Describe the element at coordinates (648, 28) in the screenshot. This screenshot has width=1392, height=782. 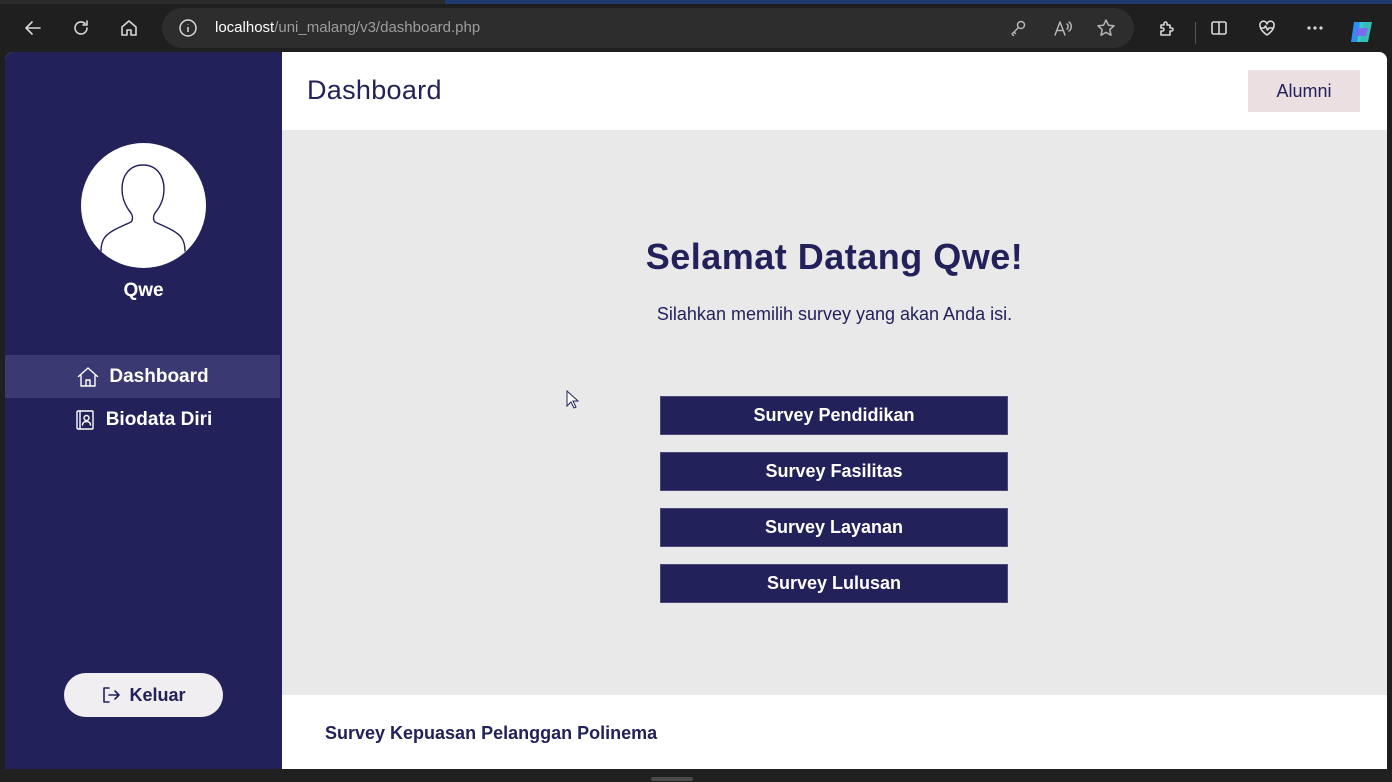
I see `address-bar: localhost/uni_malang/v3/dashboard.php` at that location.